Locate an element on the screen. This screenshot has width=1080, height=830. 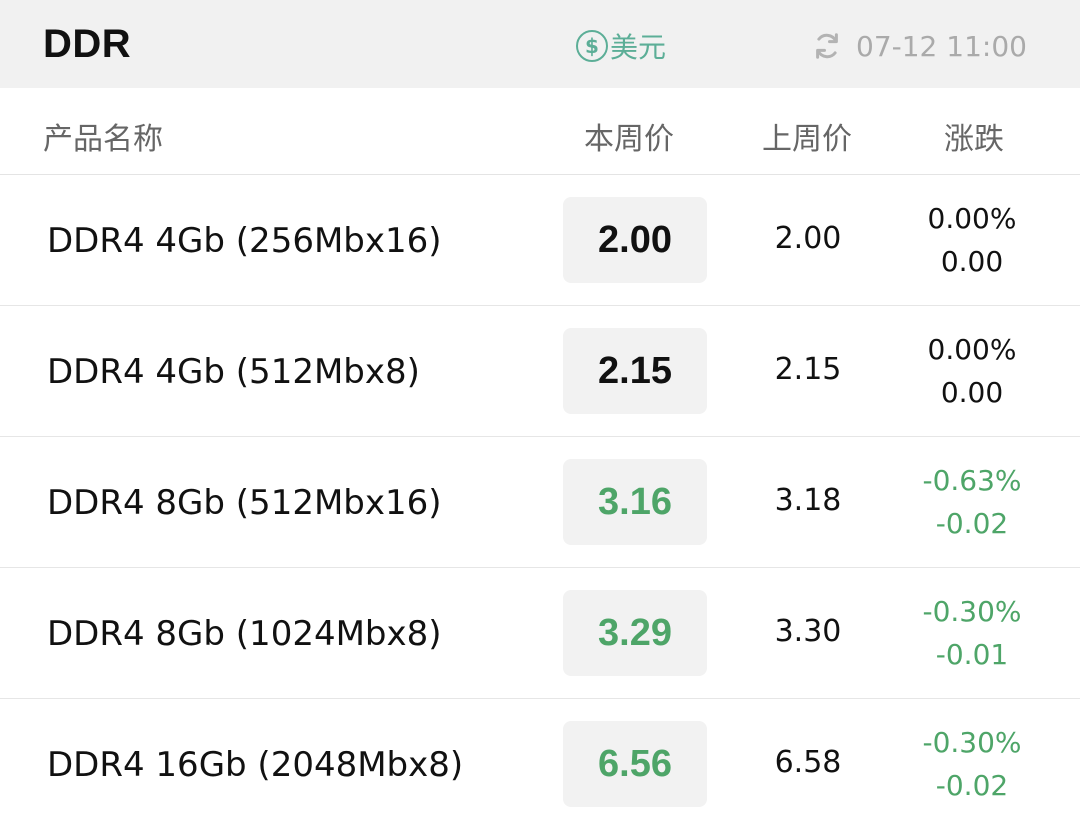
this-week-price: 3.29 is located at coordinates (635, 633).